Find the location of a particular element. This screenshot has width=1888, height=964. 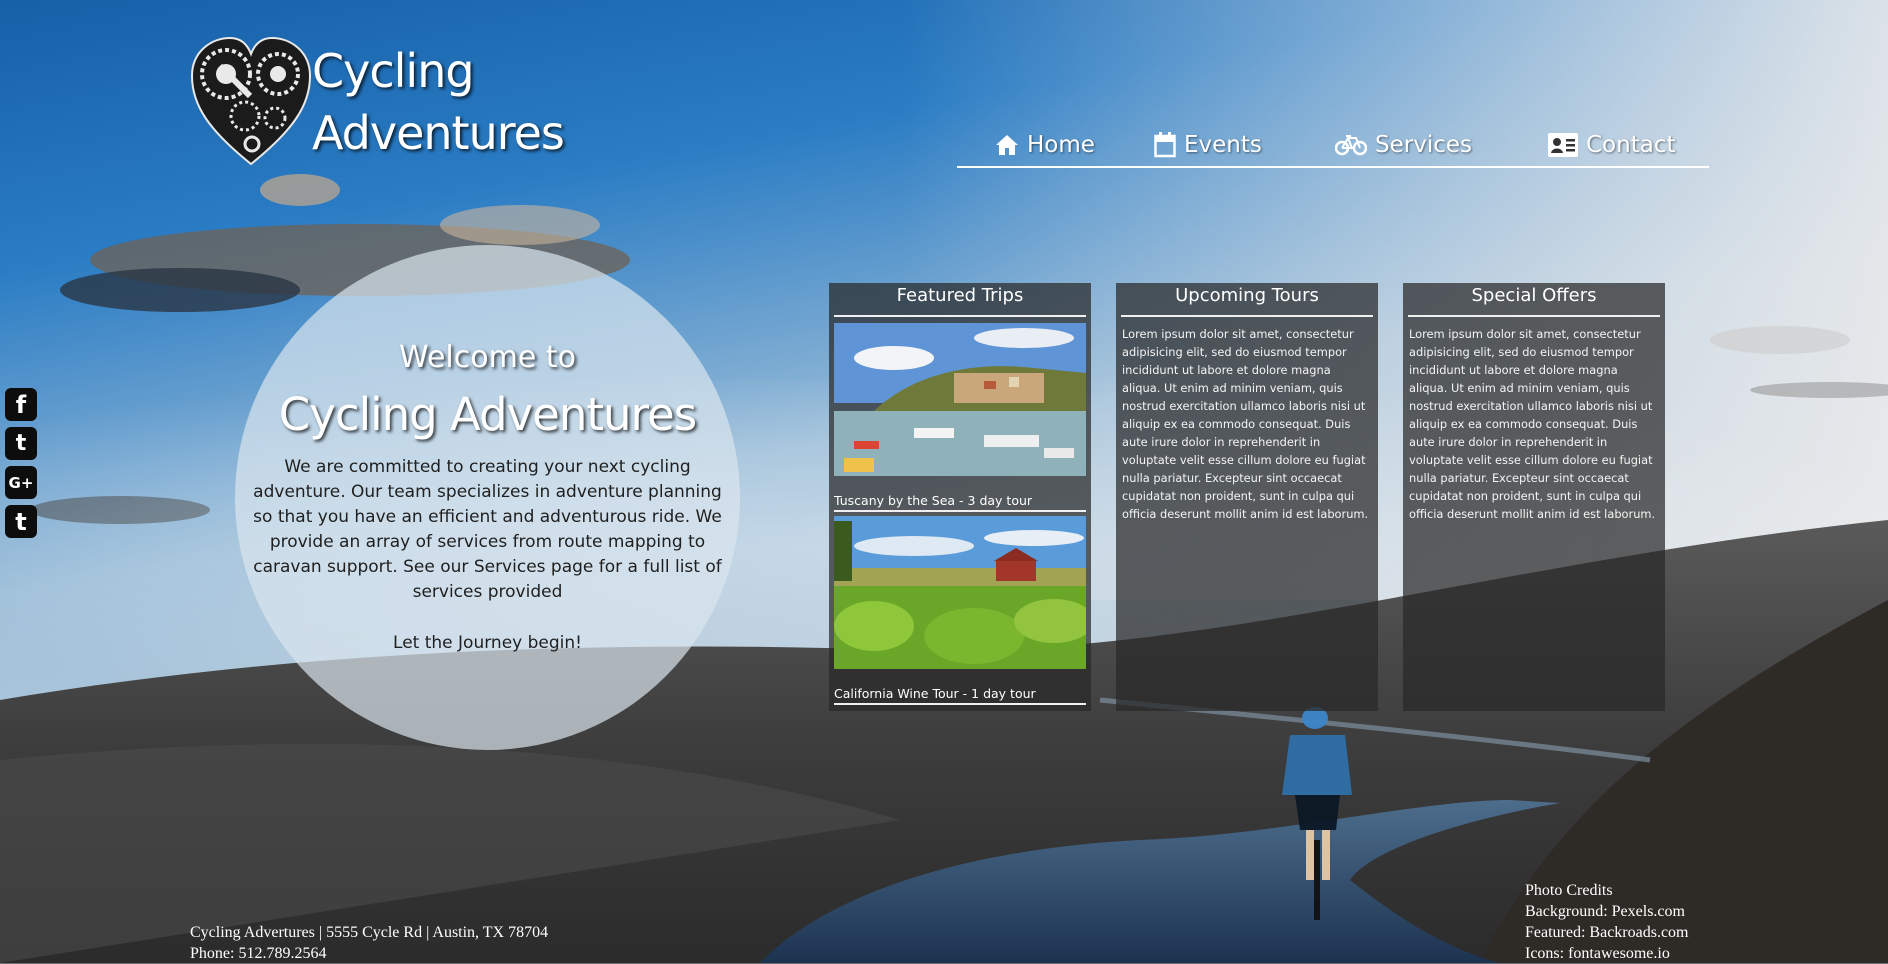

site-title-line2: Adventures is located at coordinates (438, 133).